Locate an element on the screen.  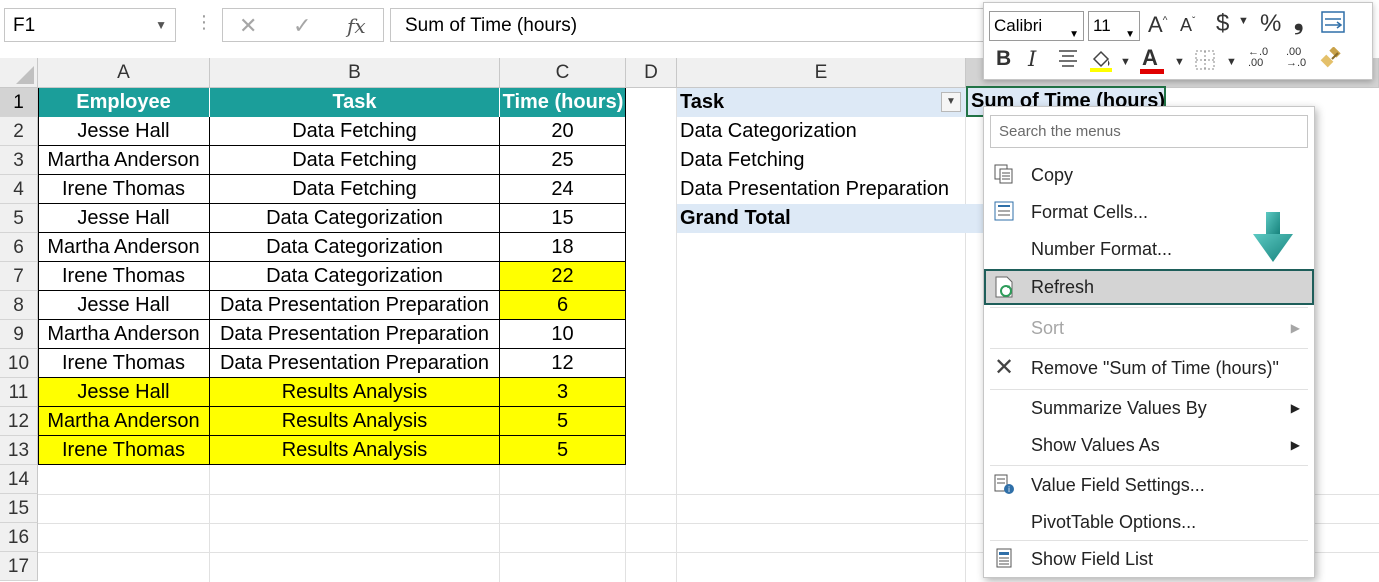
menu-item-refresh: Refresh is located at coordinates (1149, 287).